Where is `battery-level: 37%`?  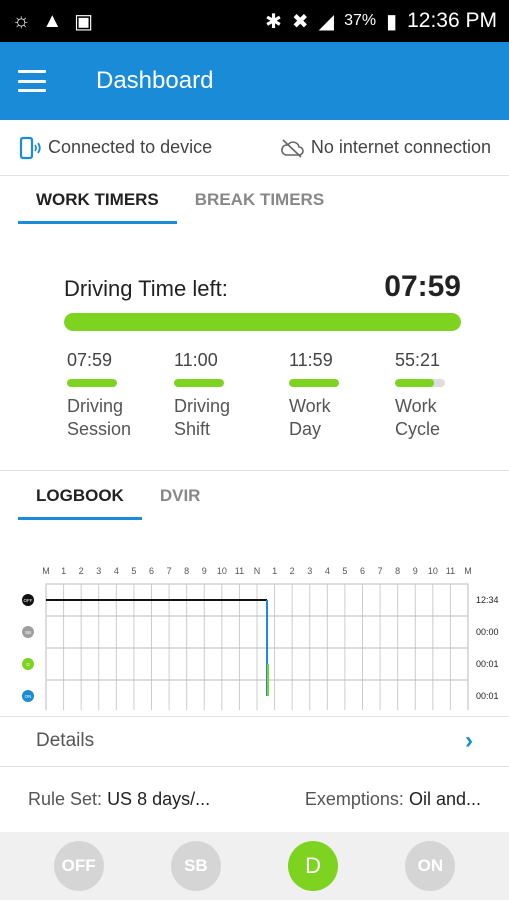 battery-level: 37% is located at coordinates (360, 20).